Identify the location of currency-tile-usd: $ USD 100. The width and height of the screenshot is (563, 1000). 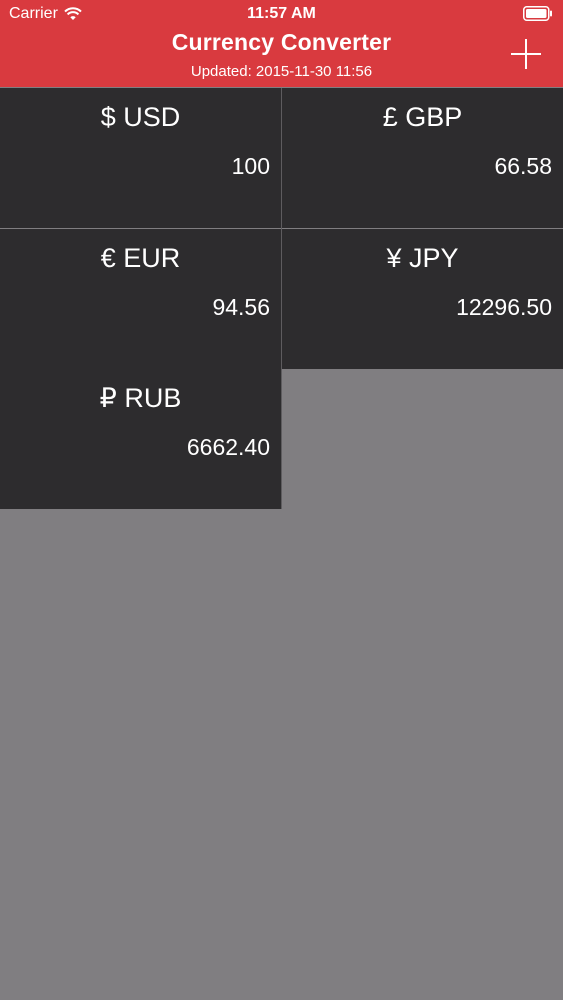
(140, 158).